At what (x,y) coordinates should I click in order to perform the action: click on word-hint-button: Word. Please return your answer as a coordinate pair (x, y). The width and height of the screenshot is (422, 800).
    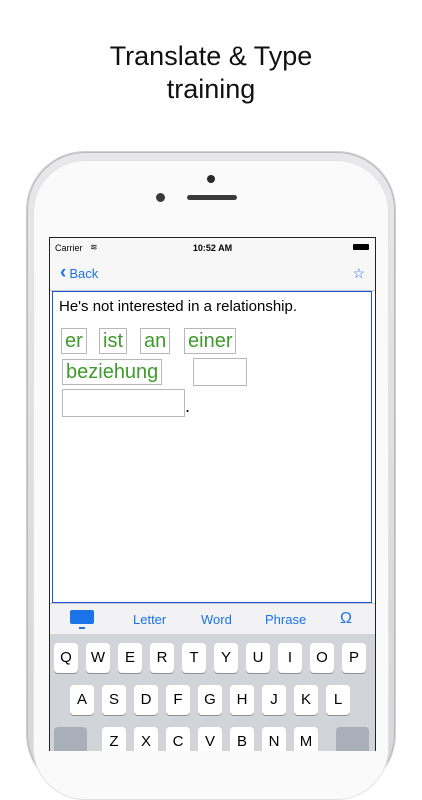
    Looking at the image, I should click on (216, 619).